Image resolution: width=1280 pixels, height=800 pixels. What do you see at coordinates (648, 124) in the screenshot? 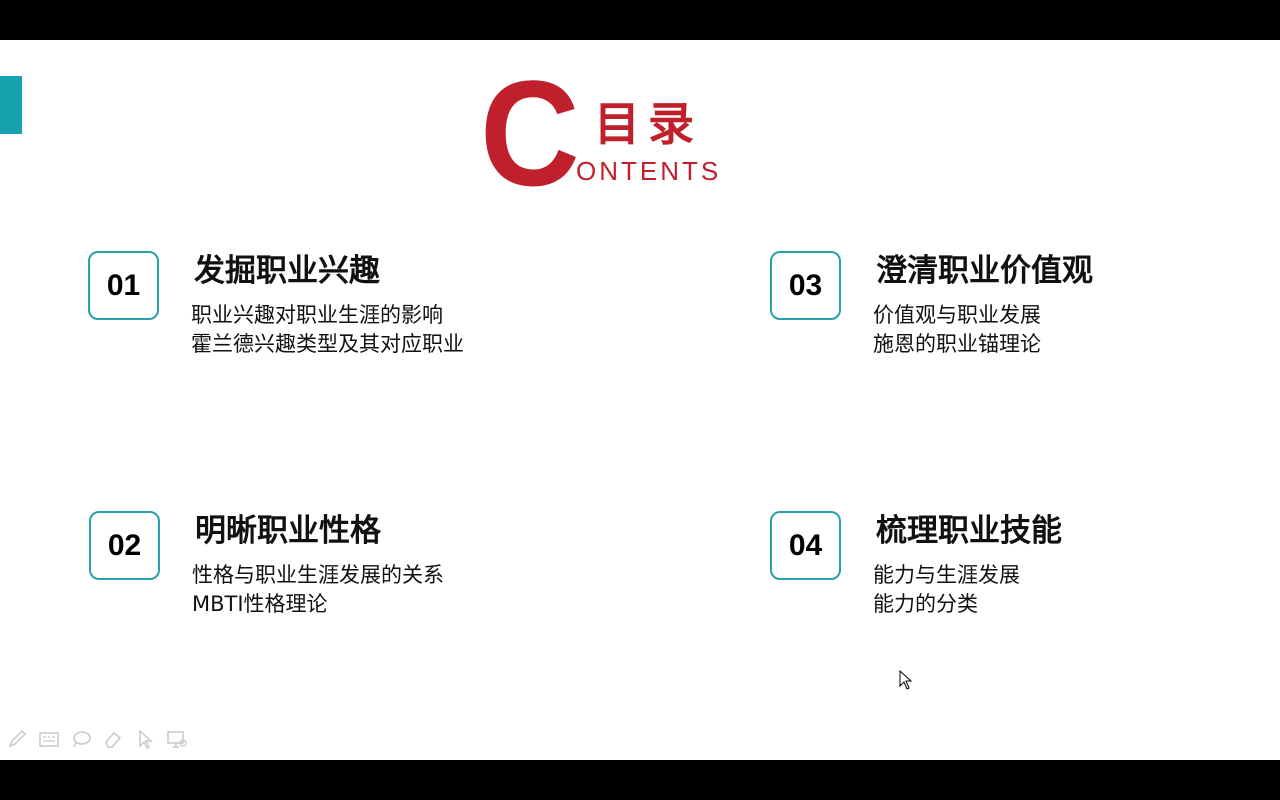
I see `title-chinese: 目录` at bounding box center [648, 124].